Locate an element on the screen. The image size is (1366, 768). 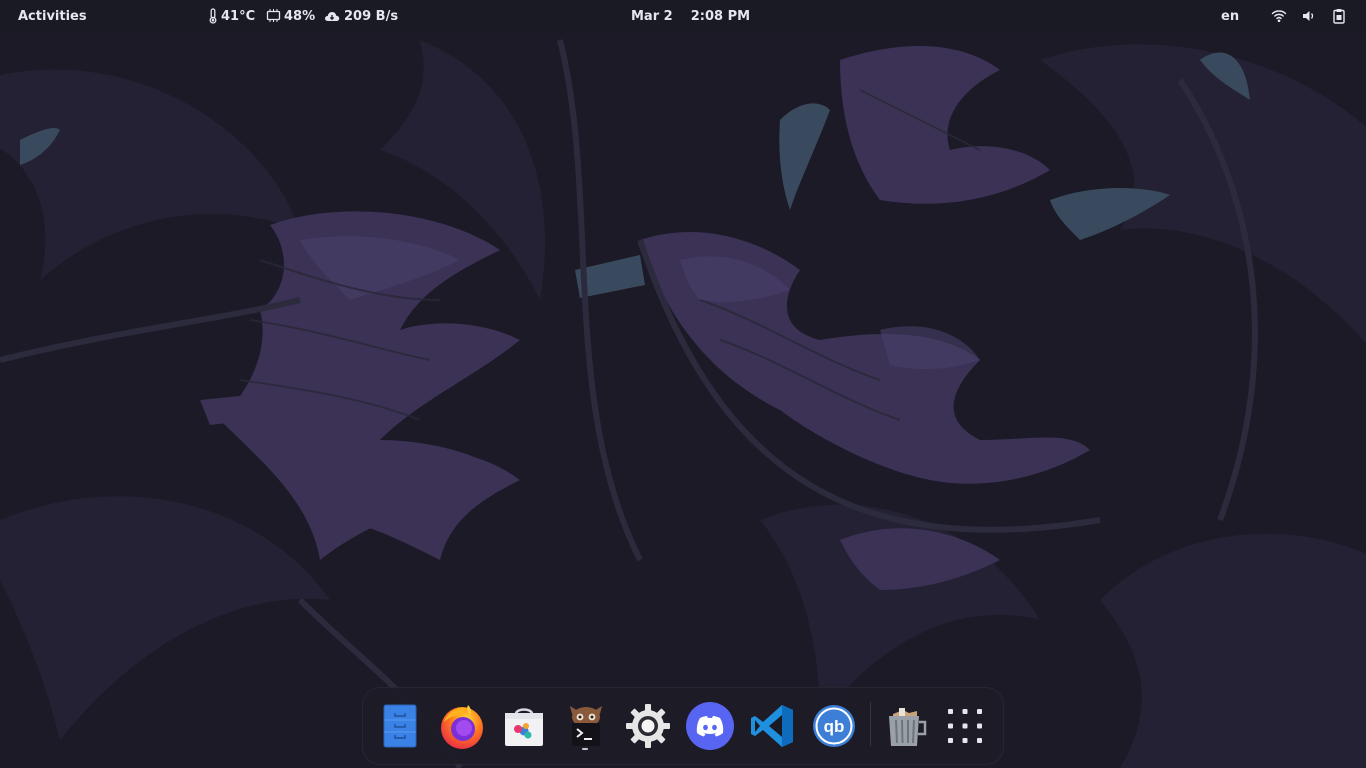
thermometer-icon is located at coordinates (213, 16).